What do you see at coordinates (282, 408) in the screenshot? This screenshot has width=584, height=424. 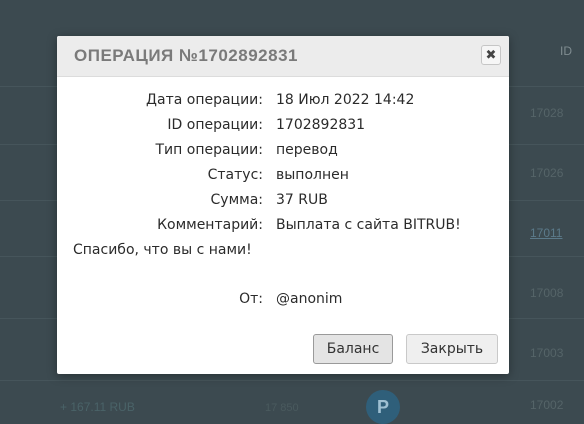 I see `table-cell-value: 17 850` at bounding box center [282, 408].